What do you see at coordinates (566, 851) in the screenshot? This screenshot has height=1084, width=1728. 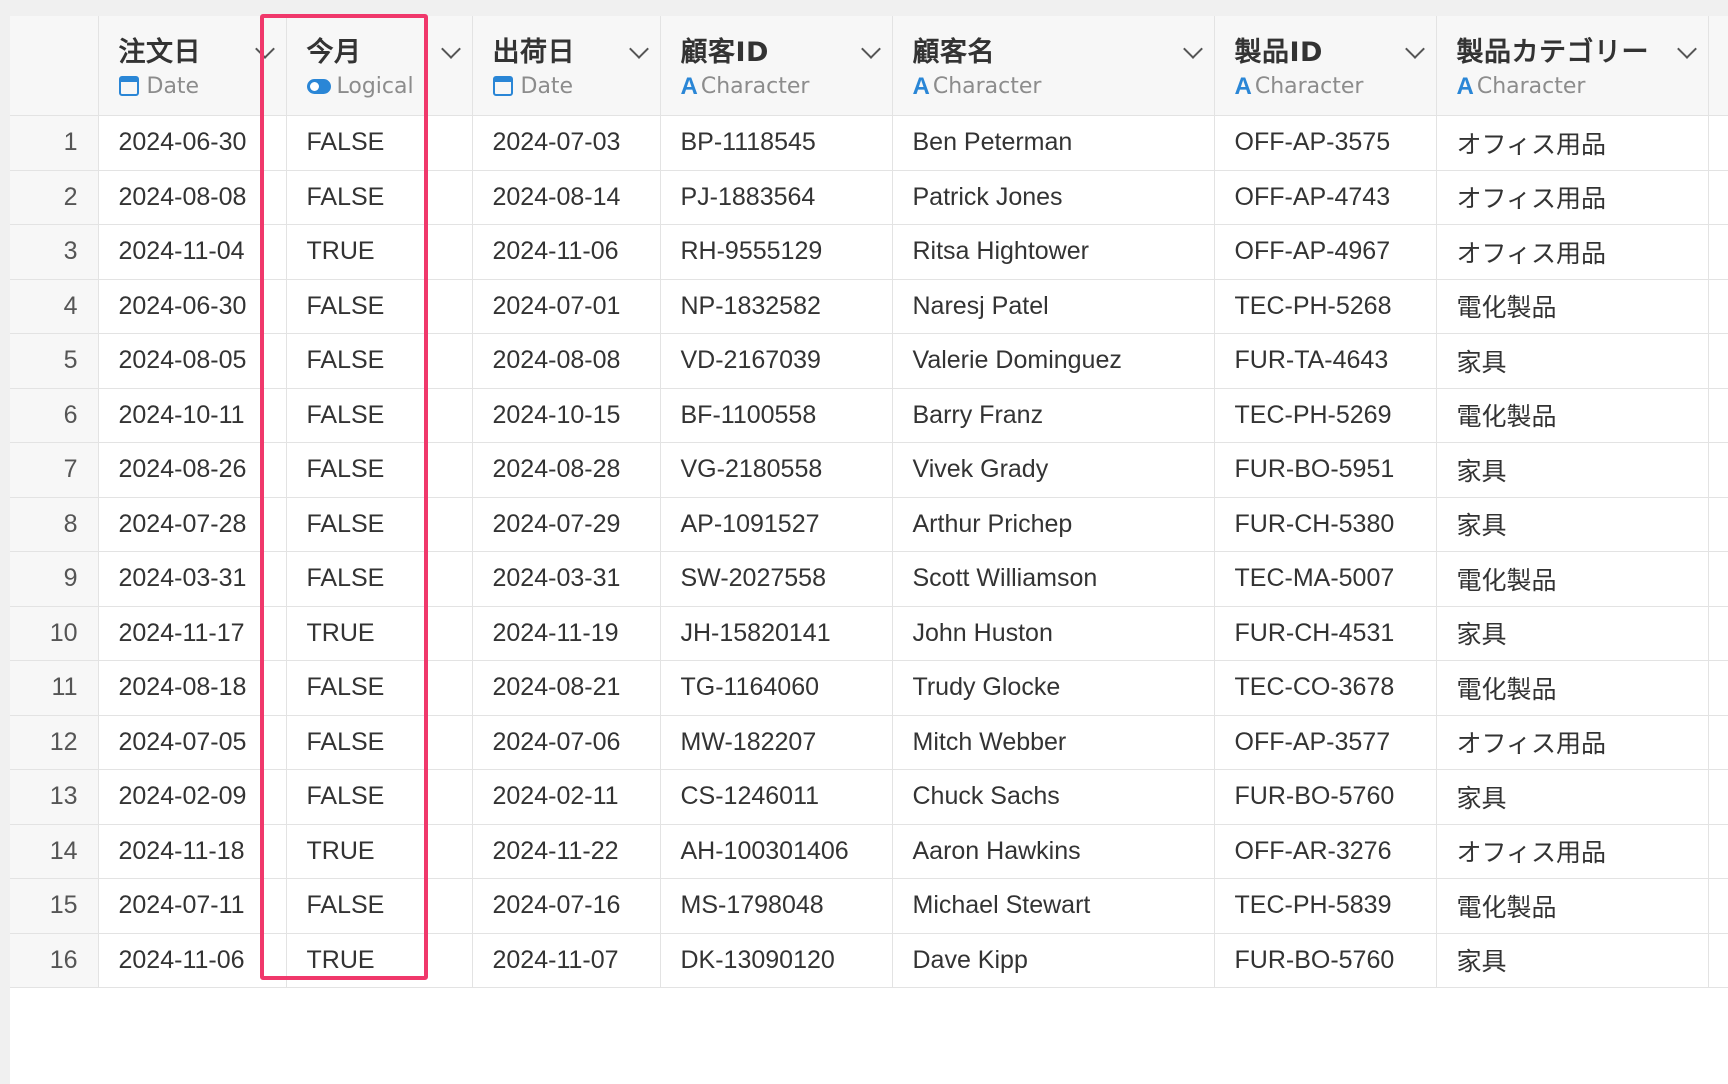 I see `table-cell: 2024-11-22` at bounding box center [566, 851].